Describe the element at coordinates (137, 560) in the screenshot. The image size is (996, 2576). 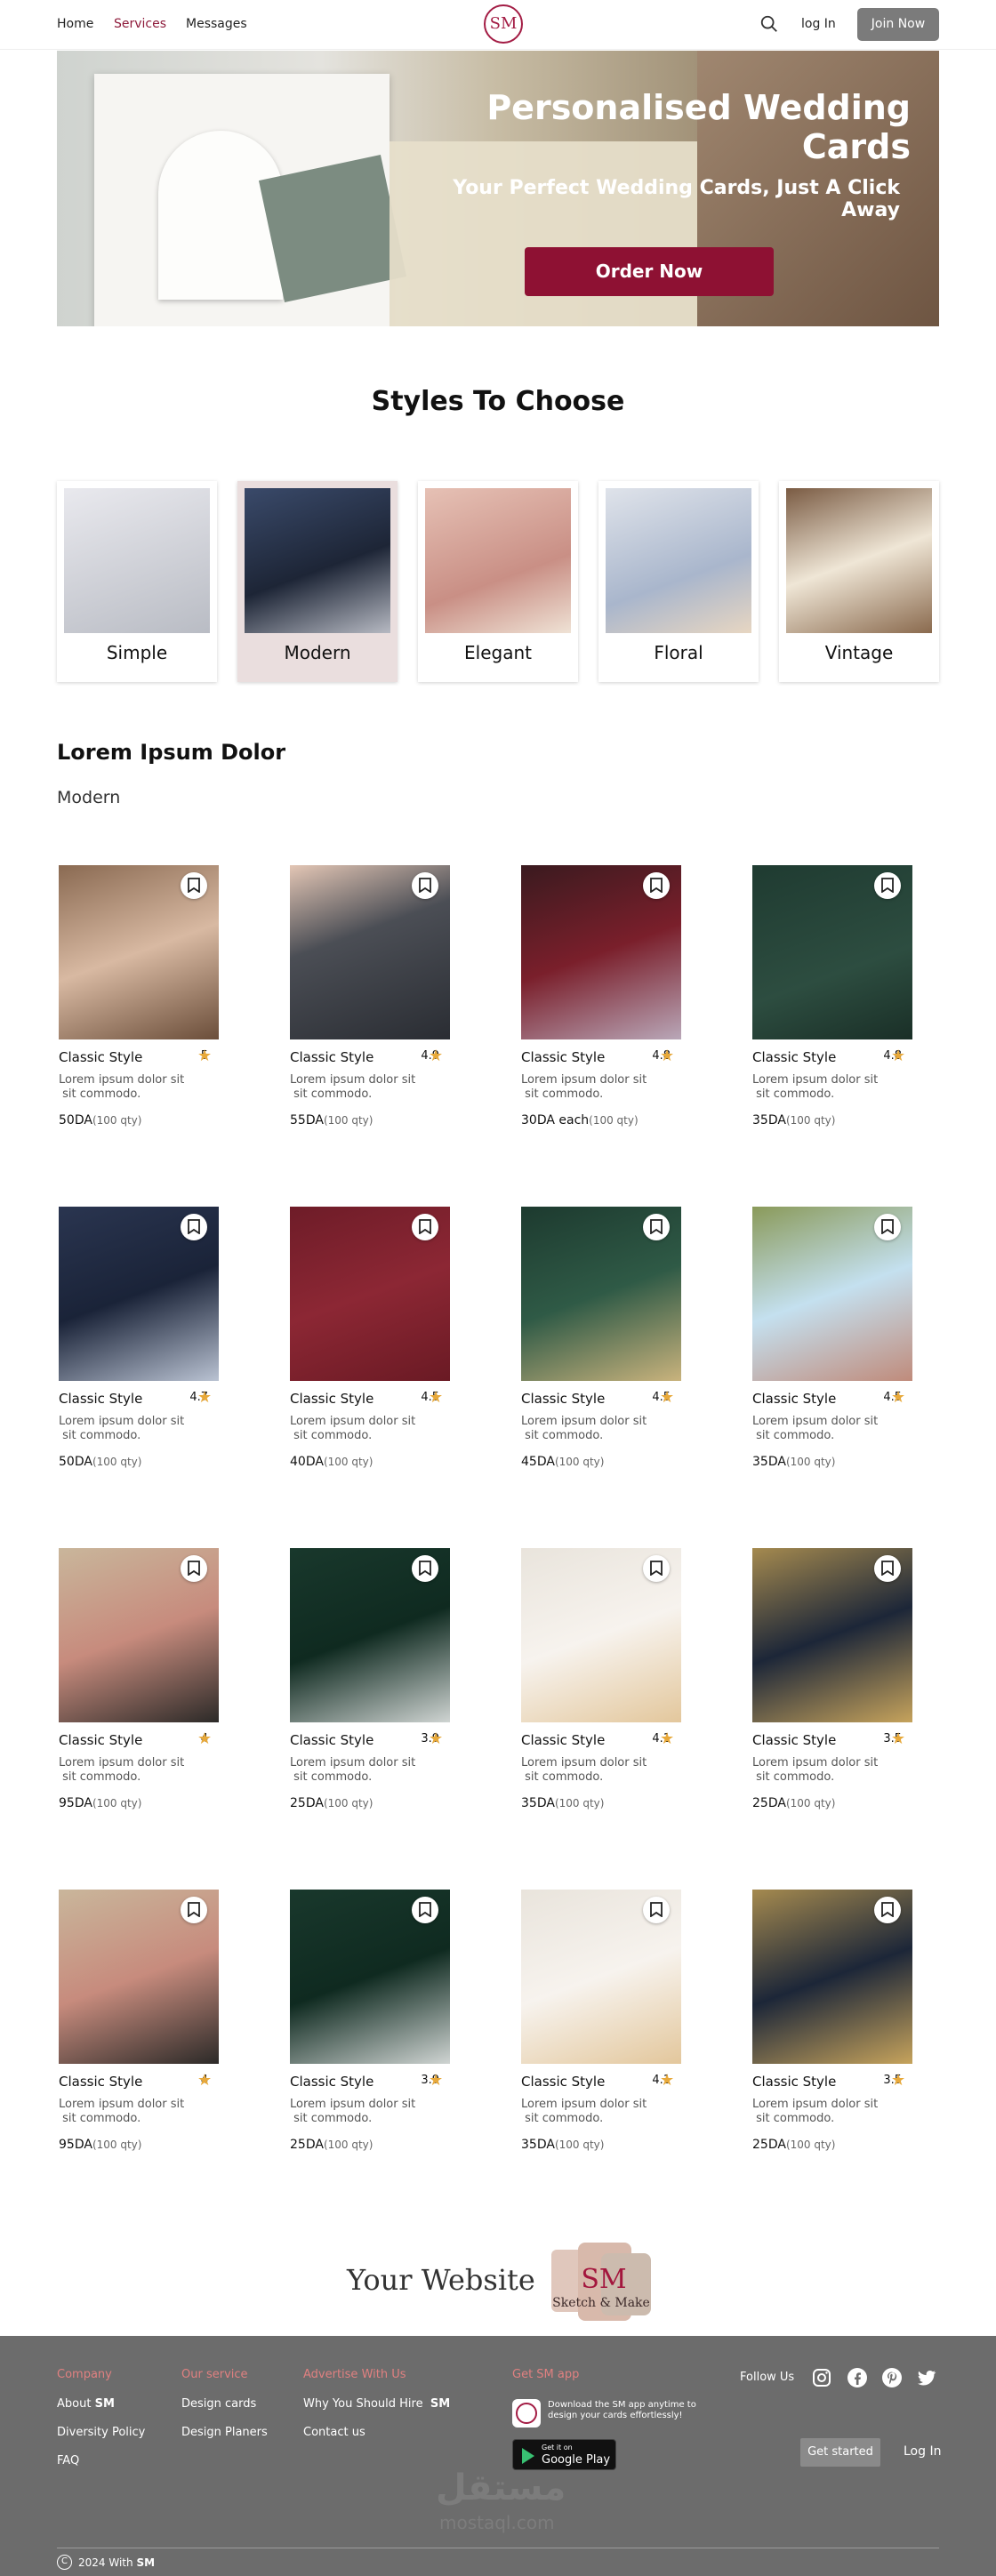
I see `style-thumb-simple` at that location.